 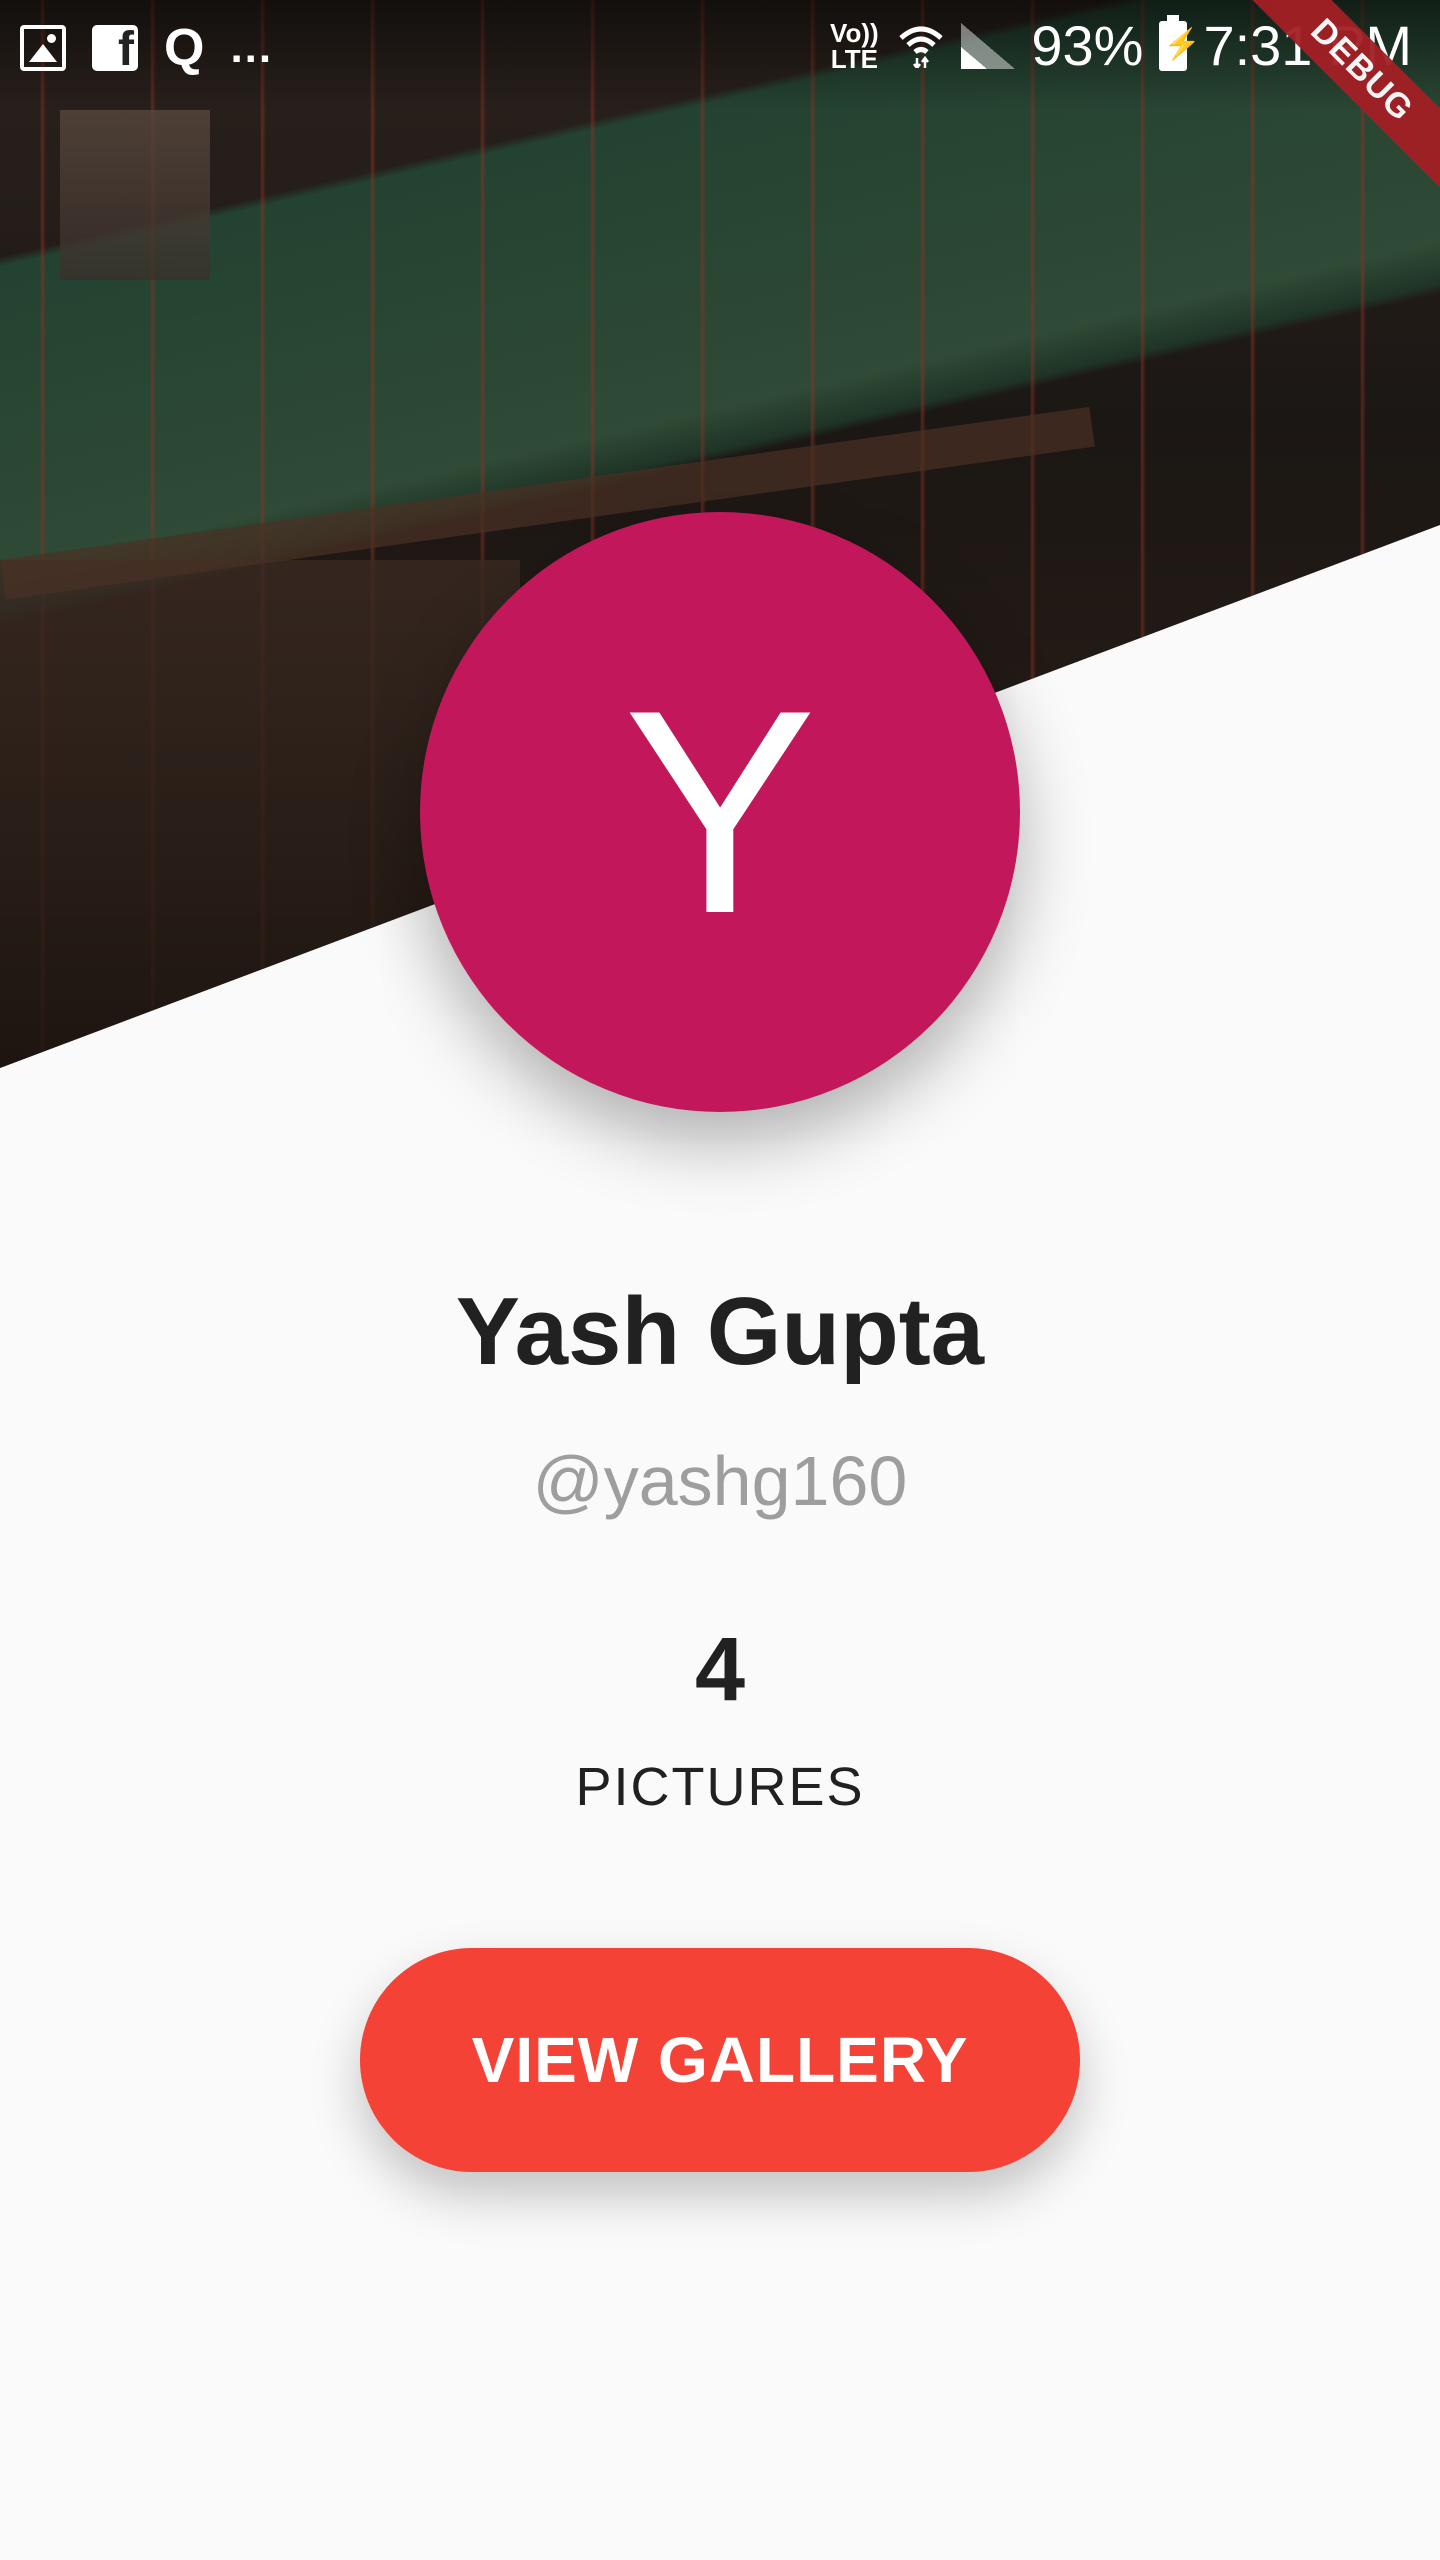 I want to click on pictures-count: 4, so click(x=720, y=1670).